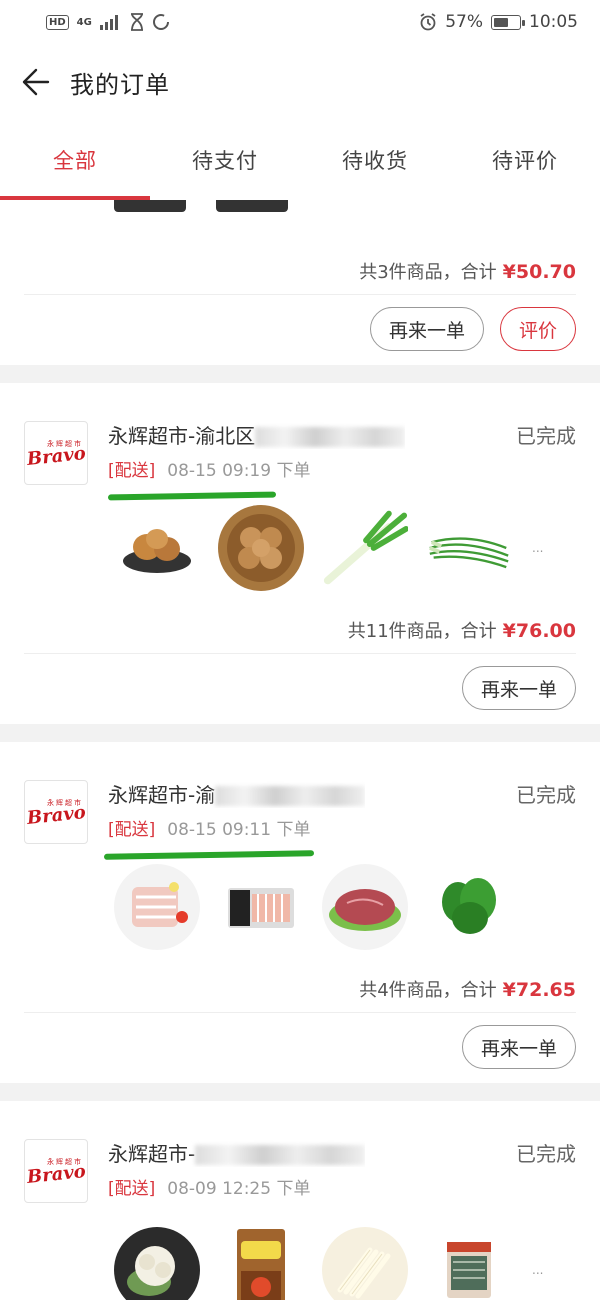  Describe the element at coordinates (300, 621) in the screenshot. I see `order-summary: 共11件商品，合计 ¥76.00` at that location.